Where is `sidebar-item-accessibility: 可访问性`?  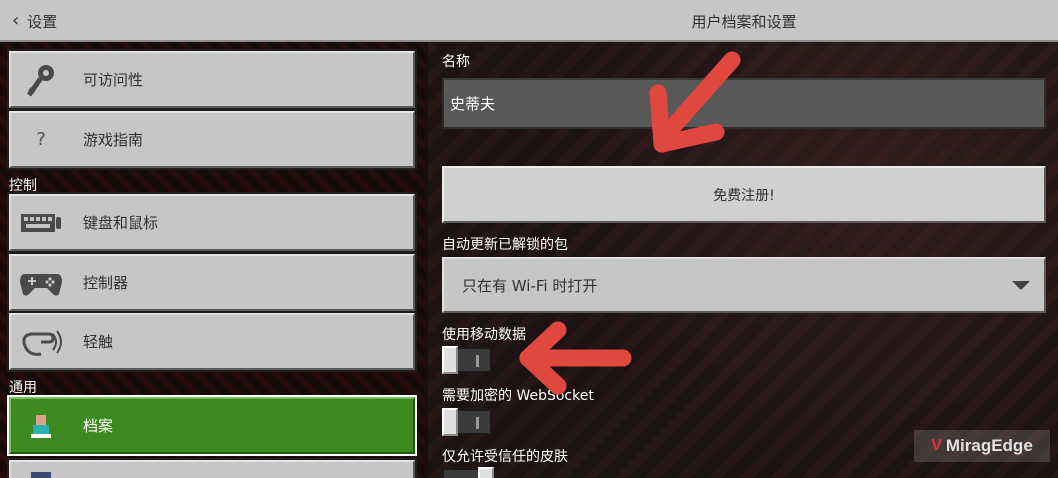
sidebar-item-accessibility: 可访问性 is located at coordinates (212, 79).